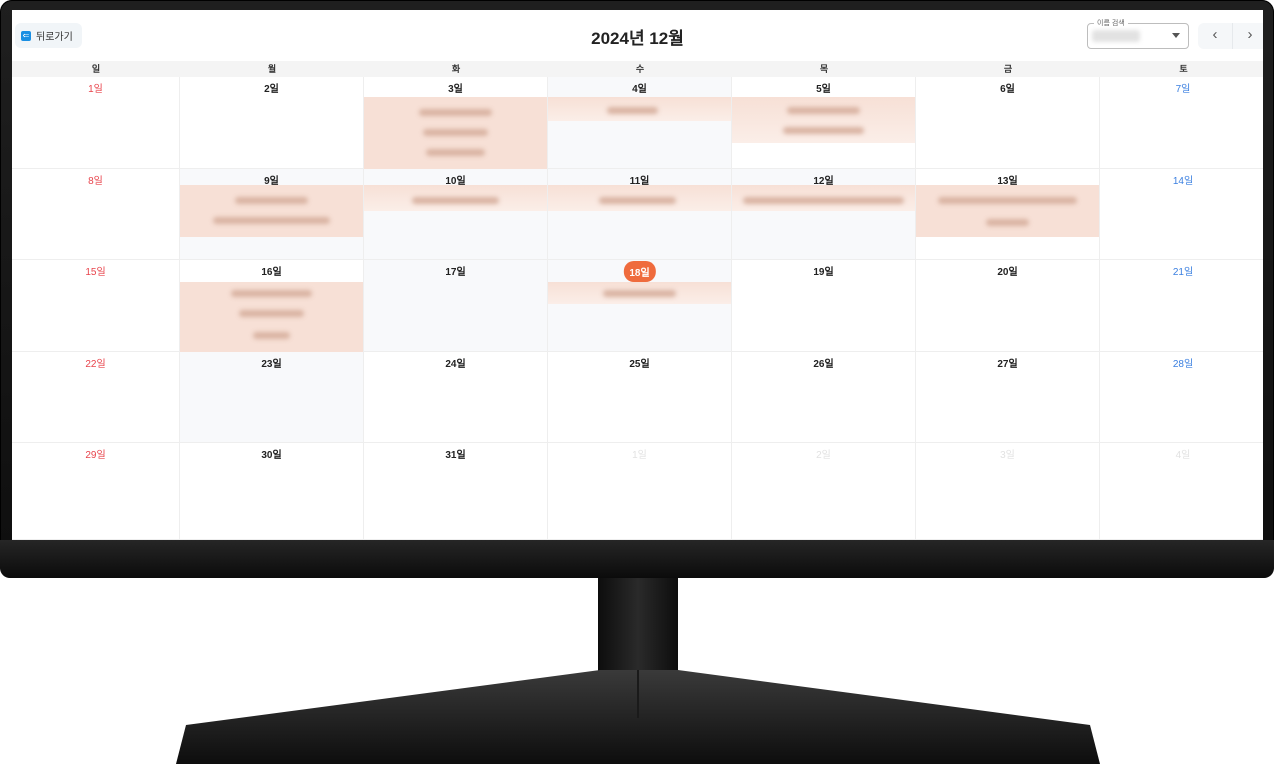 The width and height of the screenshot is (1276, 765). Describe the element at coordinates (639, 181) in the screenshot. I see `day-number: 11일` at that location.